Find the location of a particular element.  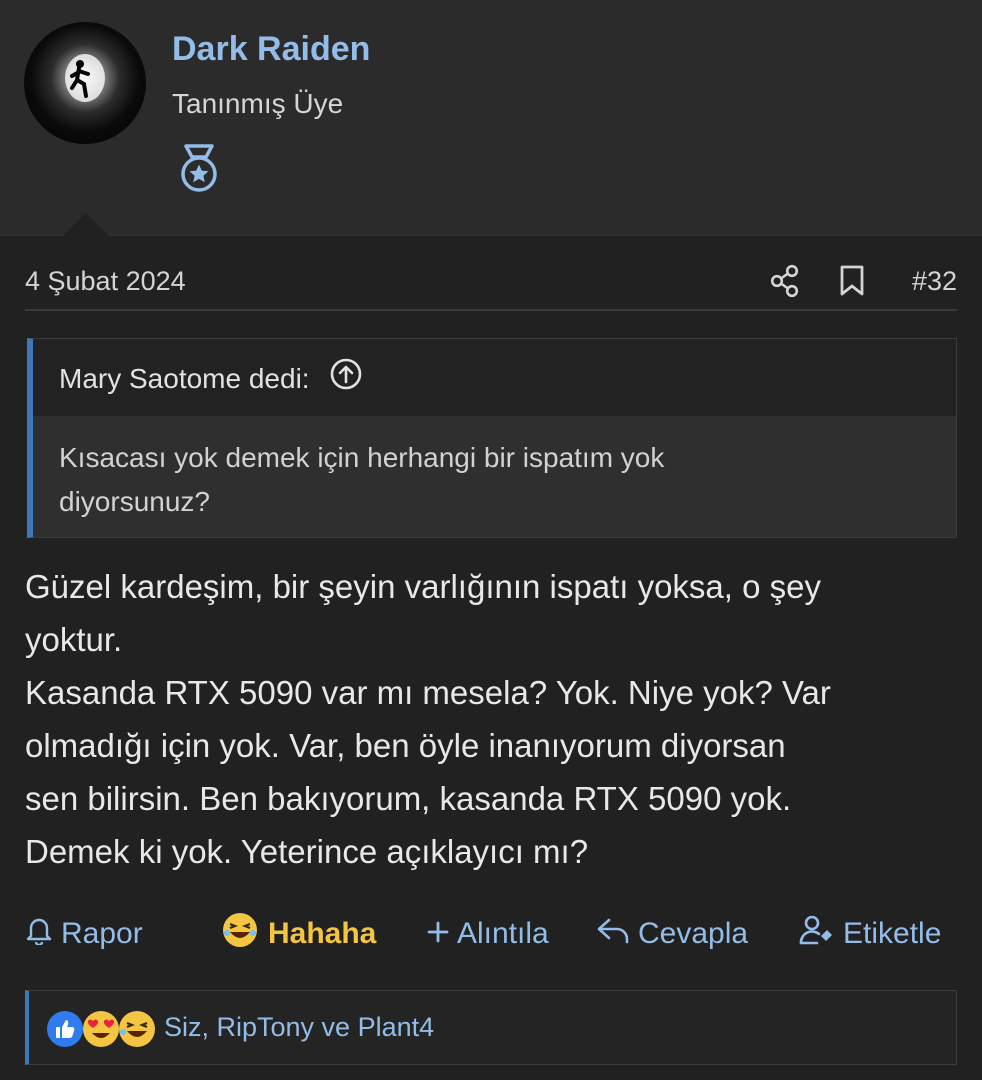

reply-button: Cevapla is located at coordinates (672, 934).